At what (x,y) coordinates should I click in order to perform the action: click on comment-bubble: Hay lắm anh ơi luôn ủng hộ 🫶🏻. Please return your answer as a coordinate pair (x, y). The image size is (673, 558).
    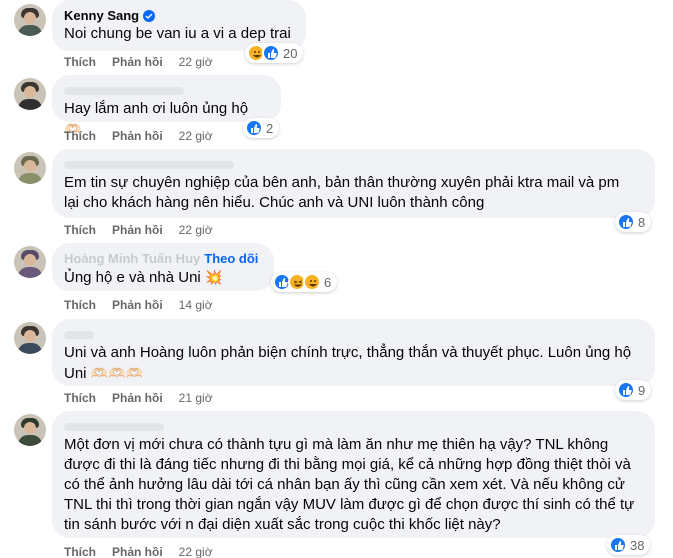
    Looking at the image, I should click on (166, 106).